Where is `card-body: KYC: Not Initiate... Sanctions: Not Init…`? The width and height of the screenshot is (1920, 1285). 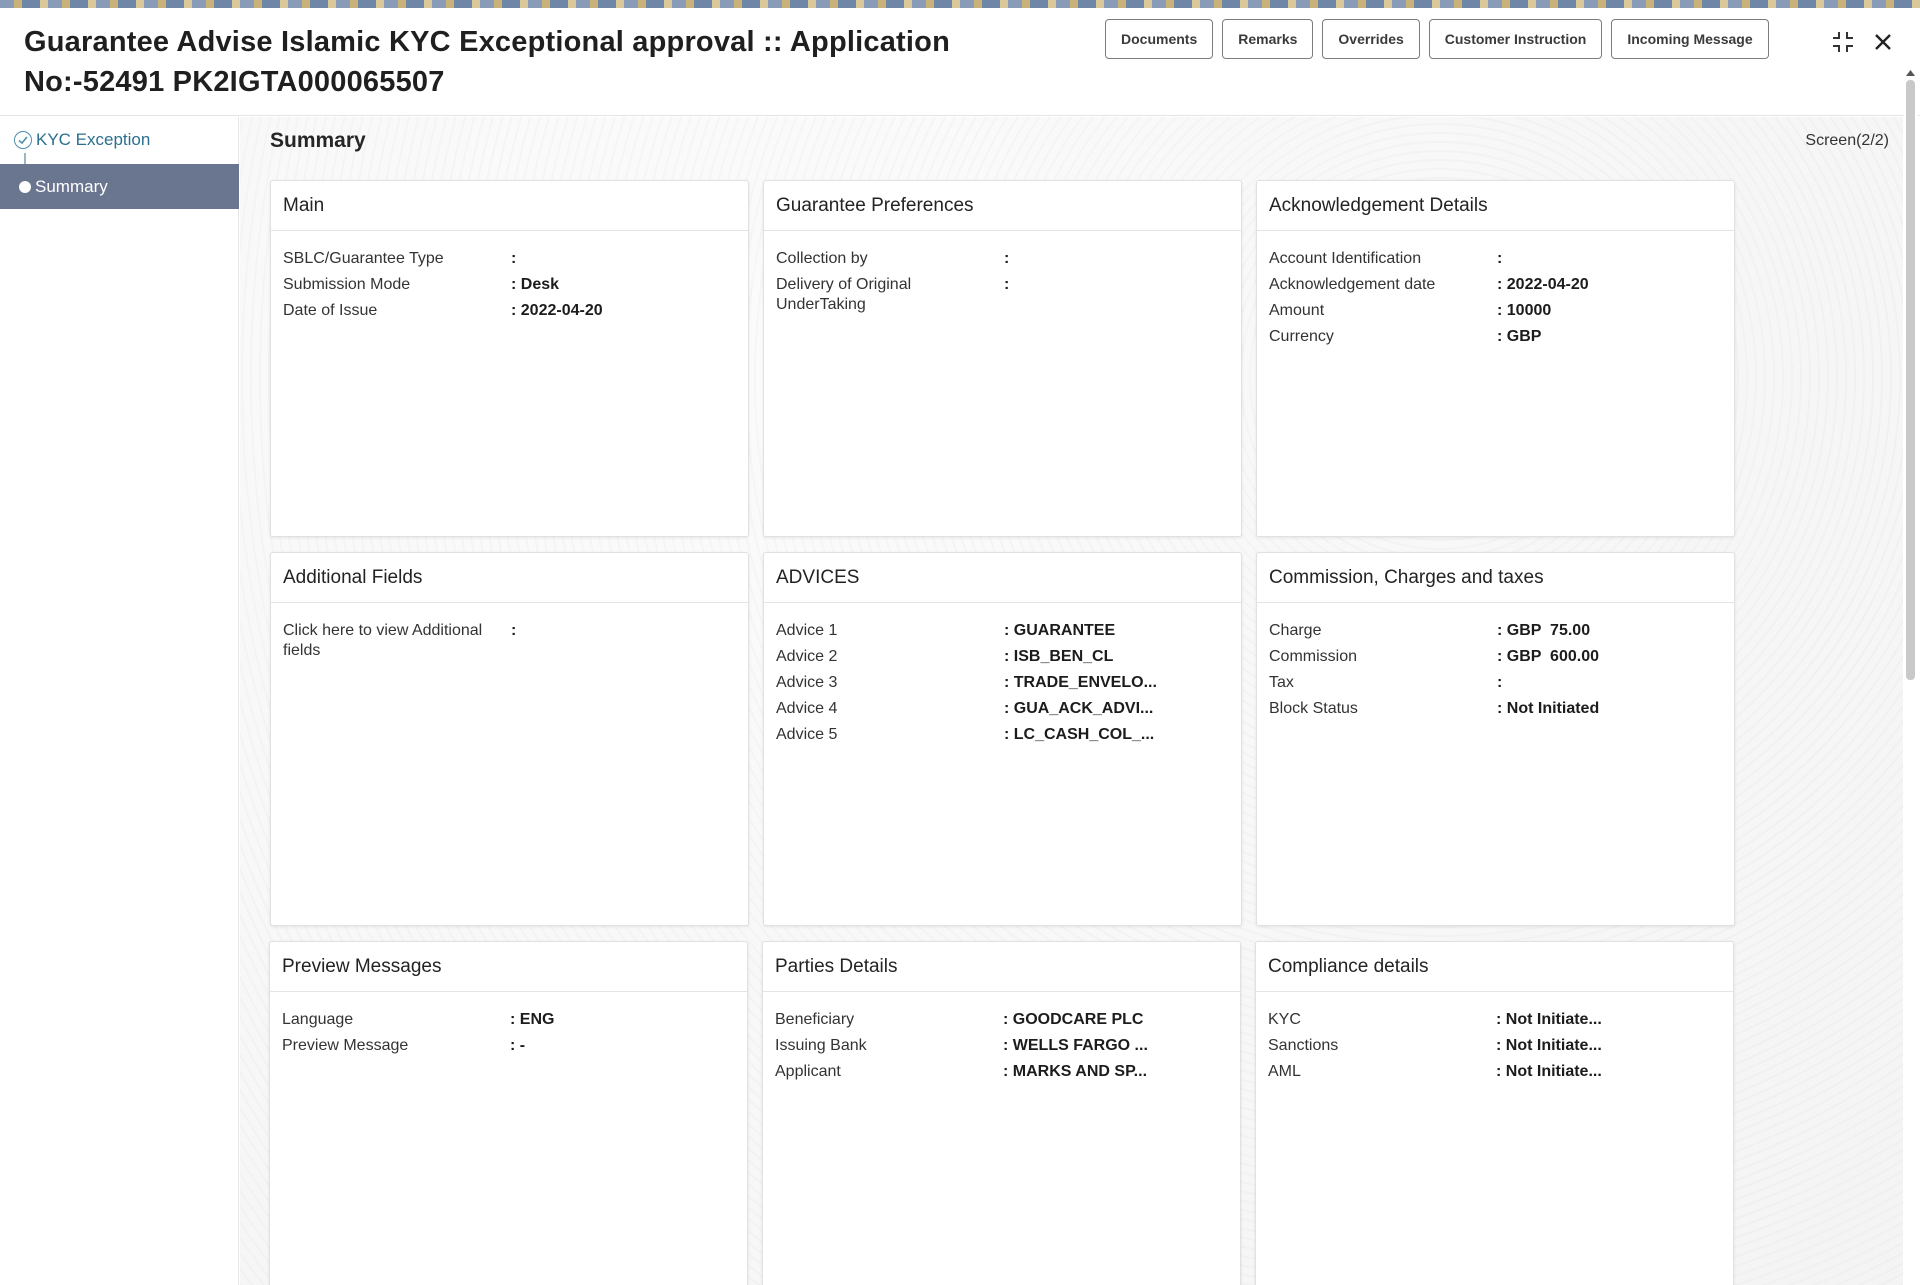 card-body: KYC: Not Initiate... Sanctions: Not Init… is located at coordinates (1494, 1037).